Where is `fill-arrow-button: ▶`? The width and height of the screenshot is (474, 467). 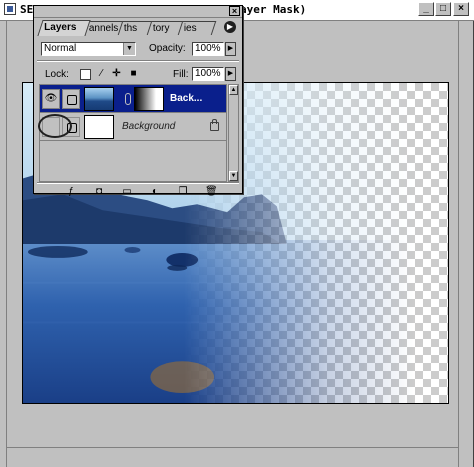
fill-arrow-button: ▶ is located at coordinates (230, 74).